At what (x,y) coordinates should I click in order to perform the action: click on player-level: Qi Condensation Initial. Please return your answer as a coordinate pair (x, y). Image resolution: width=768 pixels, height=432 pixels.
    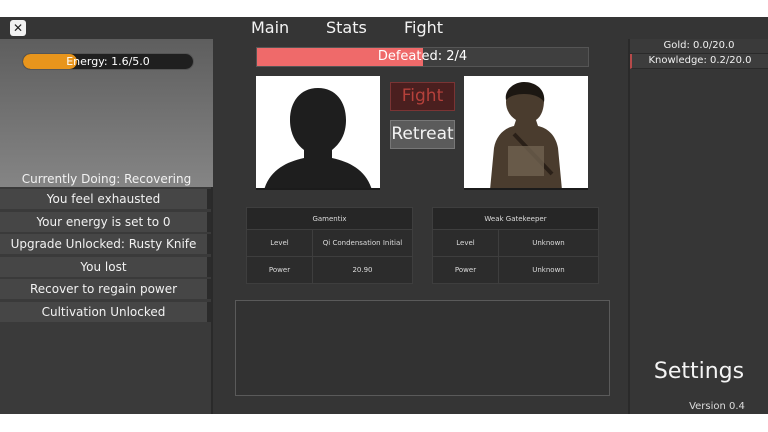
    Looking at the image, I should click on (362, 243).